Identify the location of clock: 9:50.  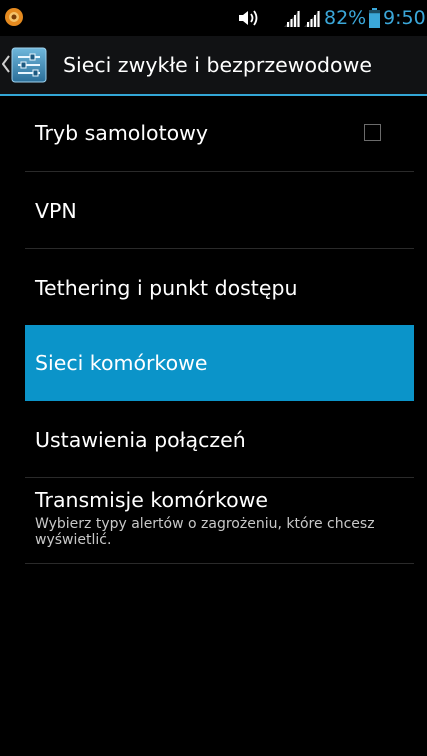
(404, 18).